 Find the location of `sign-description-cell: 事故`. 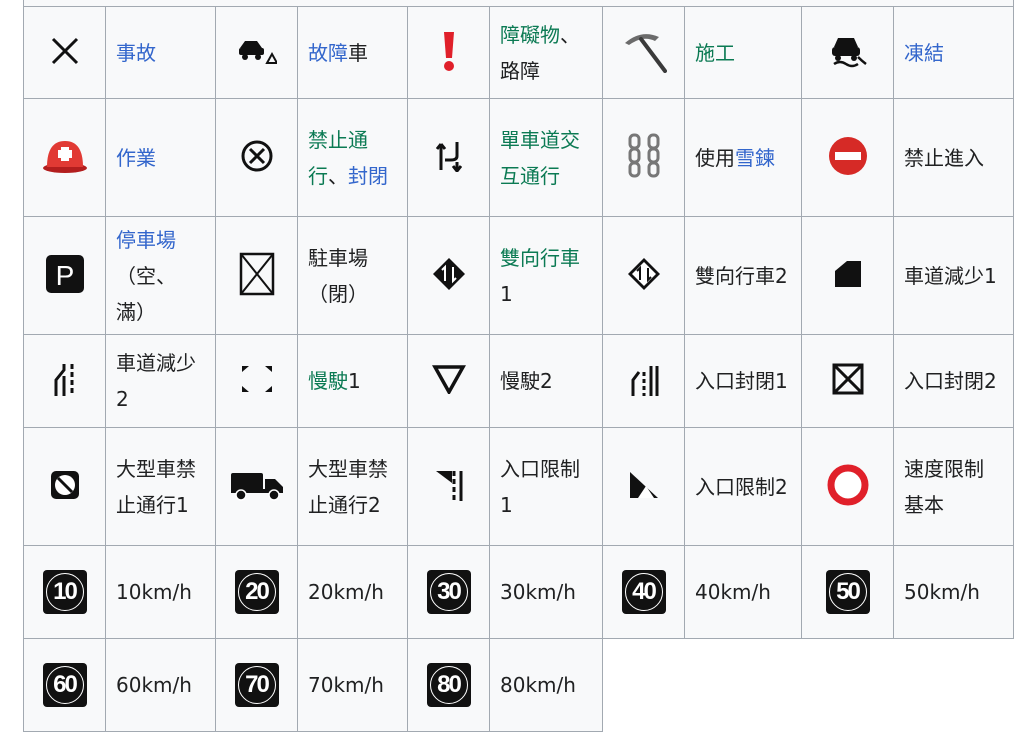

sign-description-cell: 事故 is located at coordinates (160, 52).